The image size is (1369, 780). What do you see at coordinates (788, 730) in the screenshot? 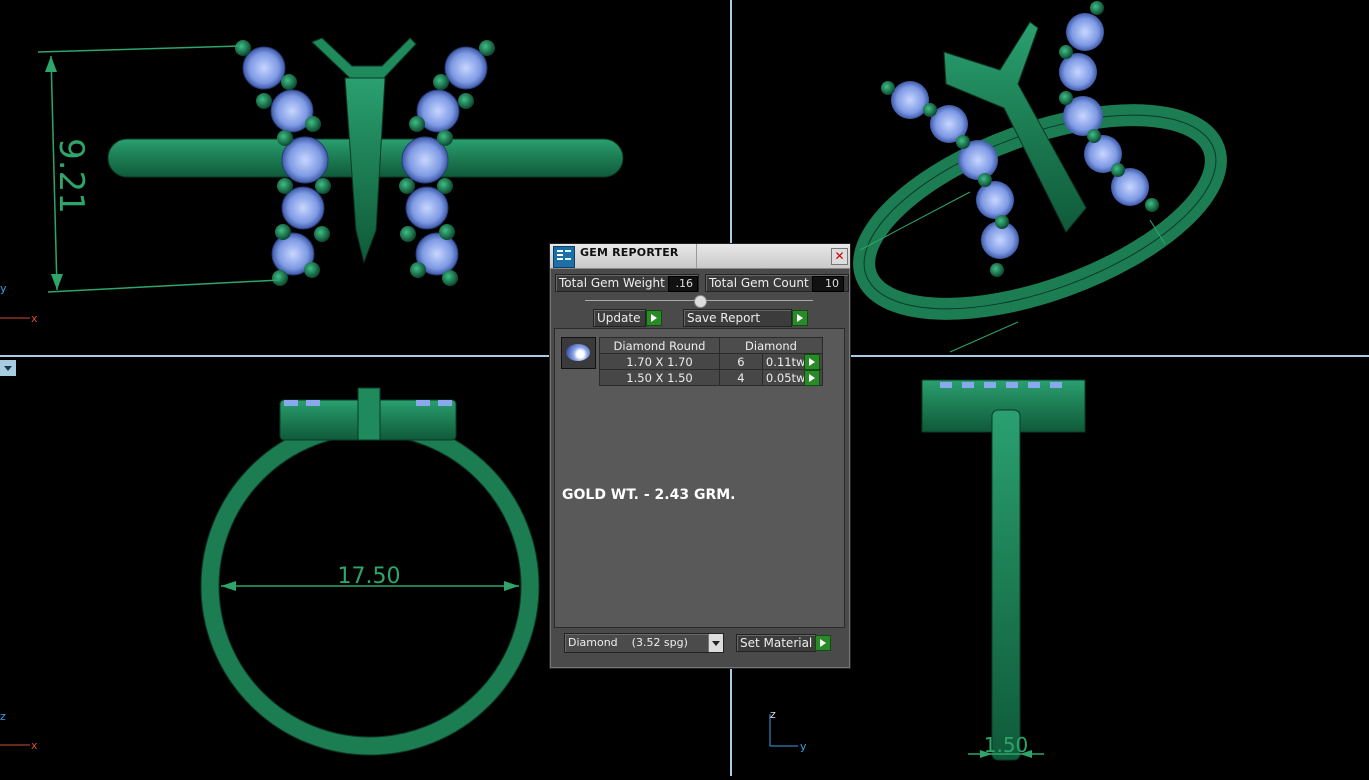
I see `axis-indicator-bottom-right: z y` at bounding box center [788, 730].